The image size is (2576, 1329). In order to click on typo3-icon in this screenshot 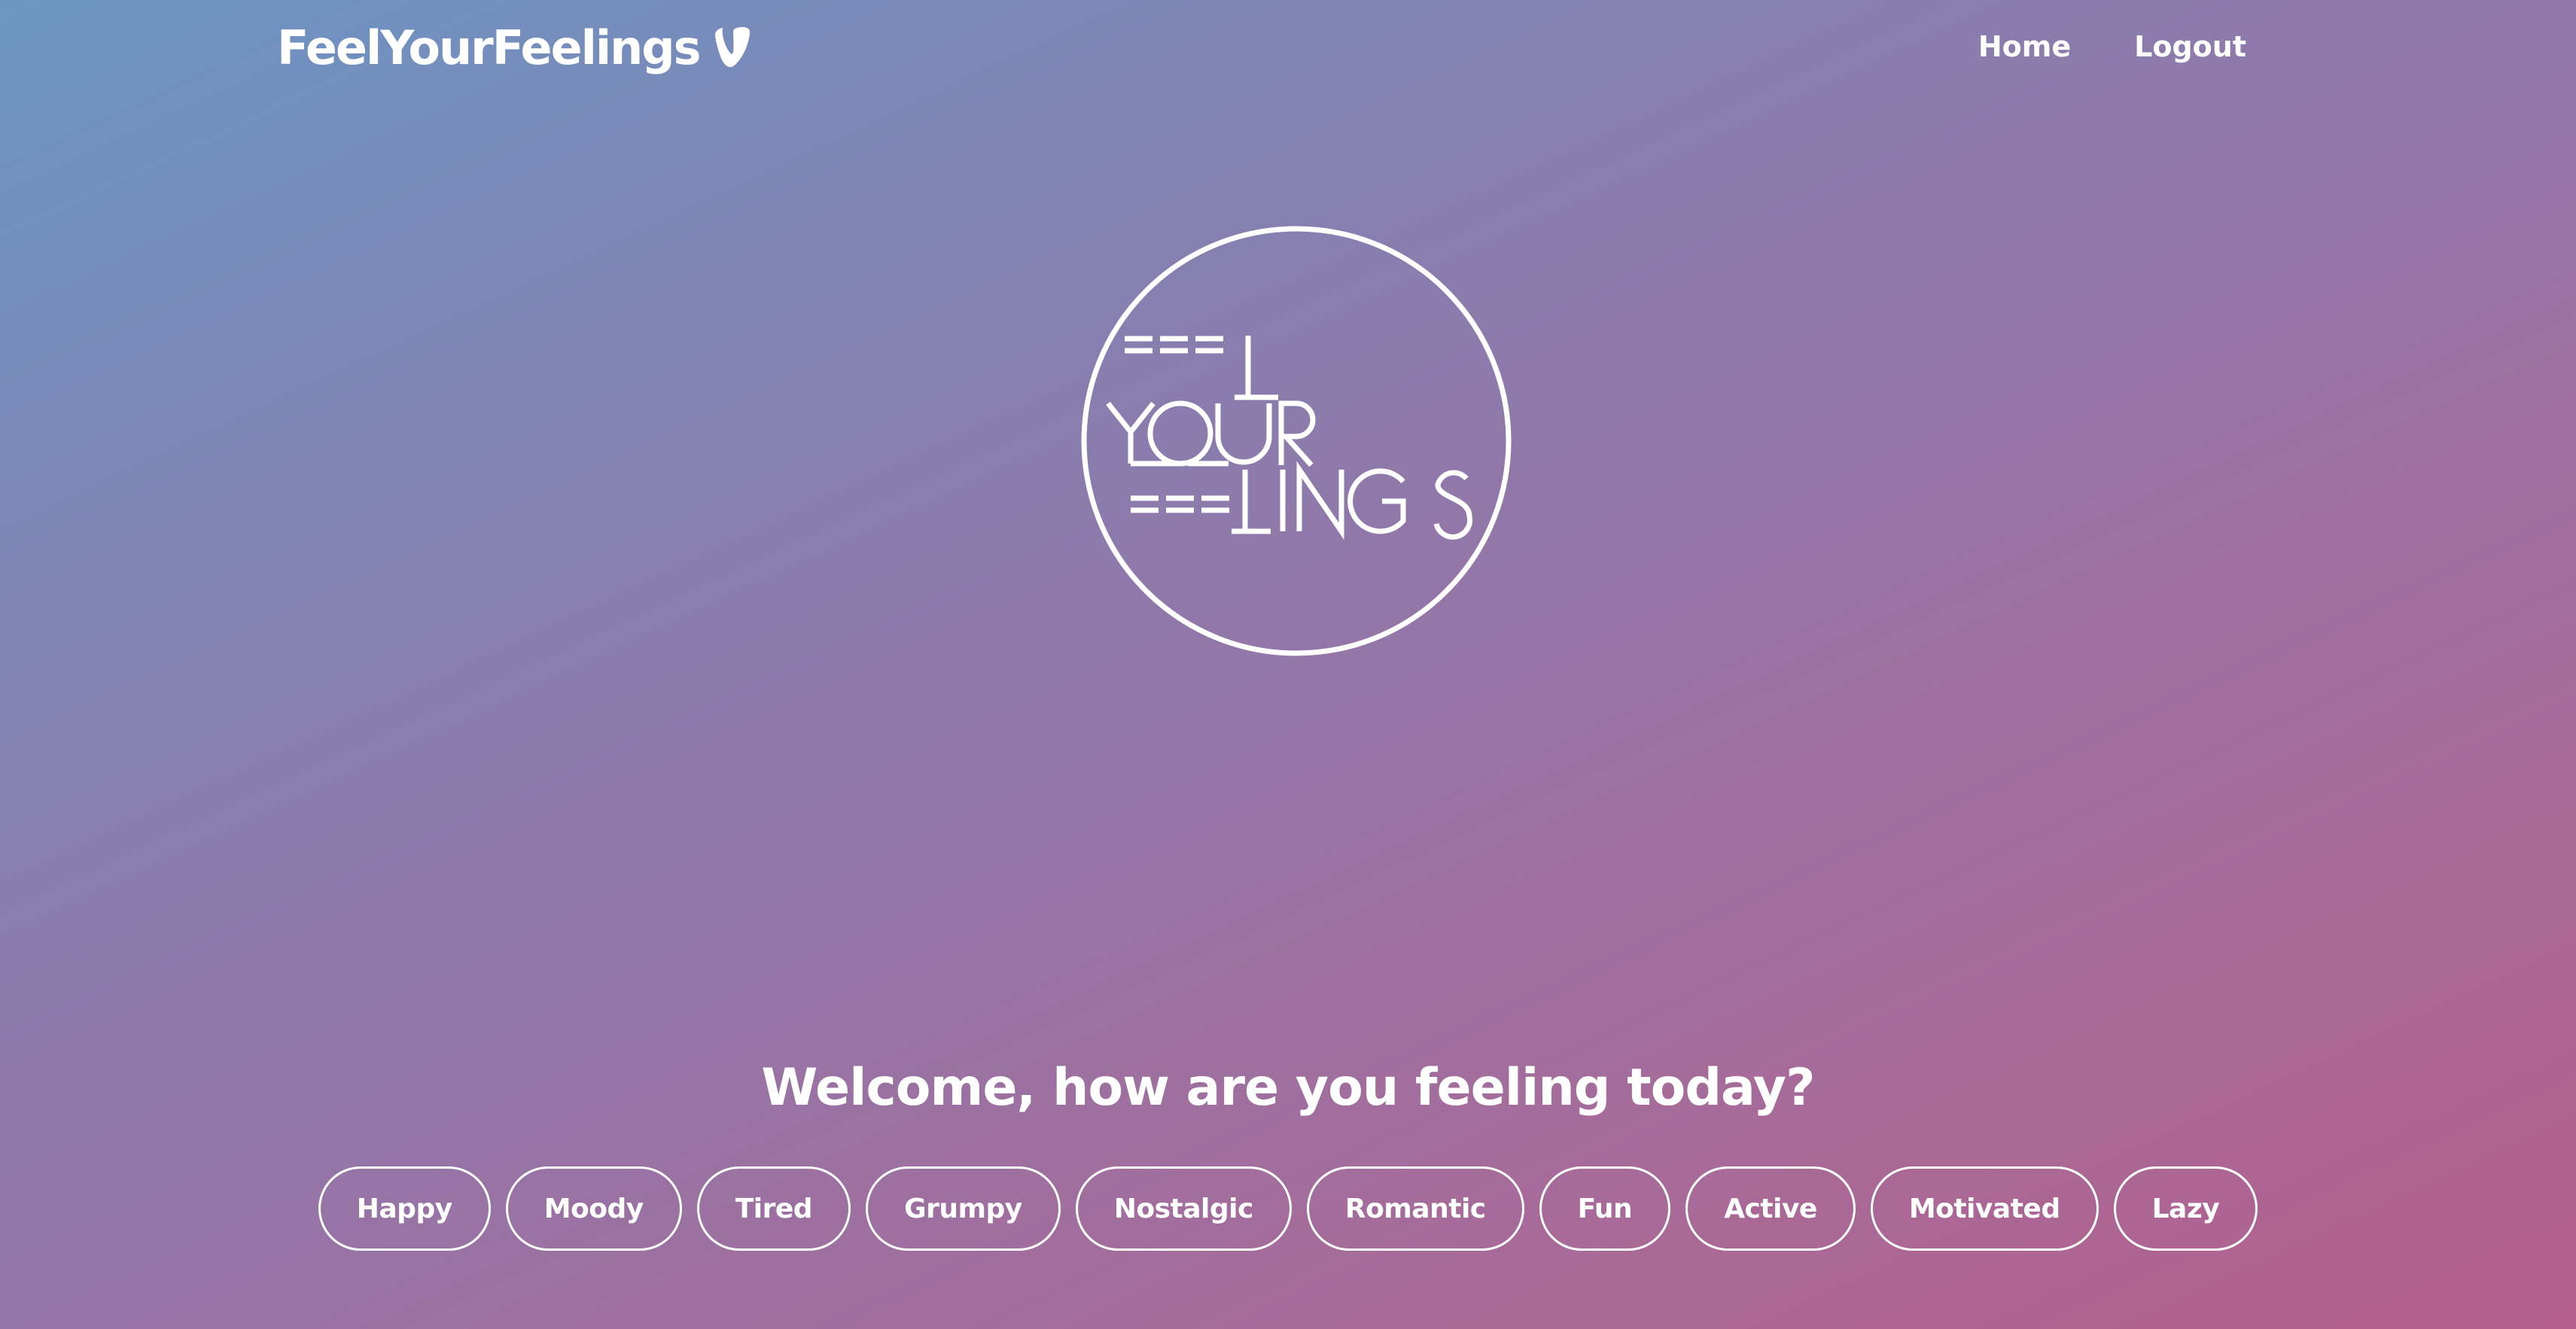, I will do `click(732, 47)`.